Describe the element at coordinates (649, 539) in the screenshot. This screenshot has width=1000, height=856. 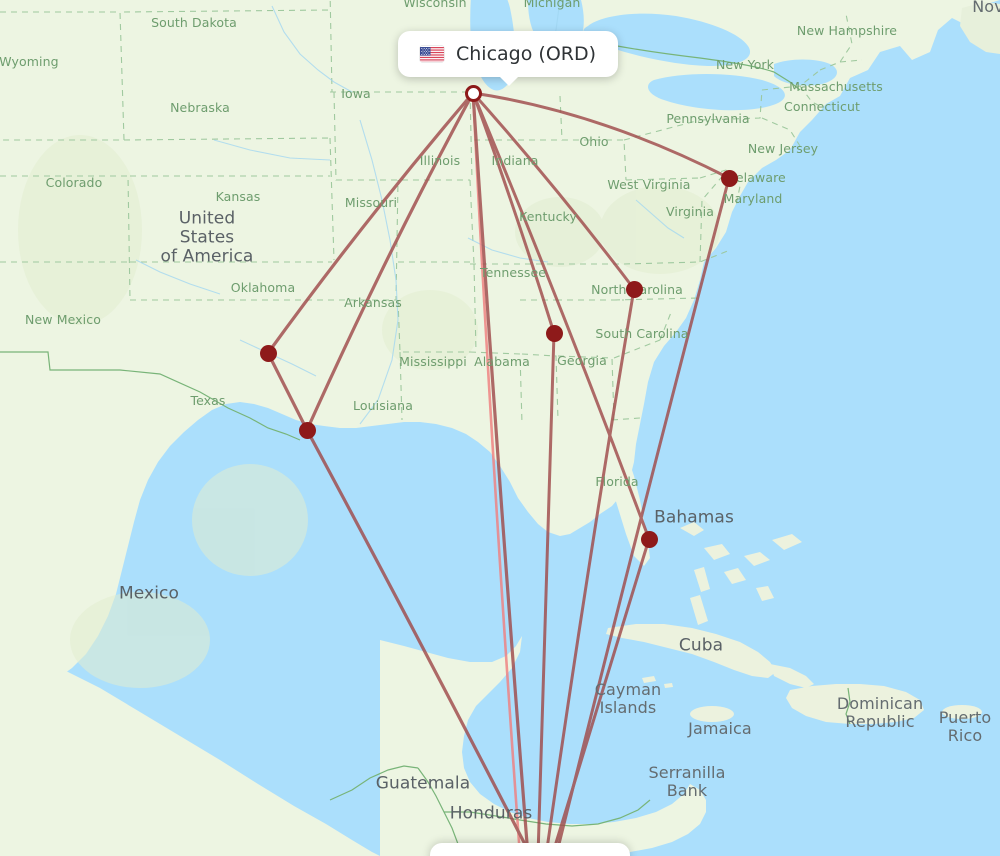
I see `destination-miami` at that location.